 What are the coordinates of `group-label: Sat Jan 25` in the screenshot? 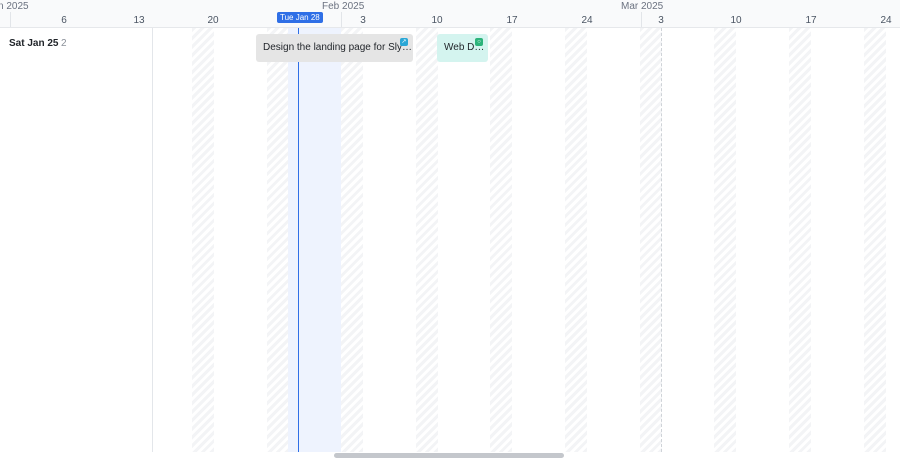 It's located at (34, 43).